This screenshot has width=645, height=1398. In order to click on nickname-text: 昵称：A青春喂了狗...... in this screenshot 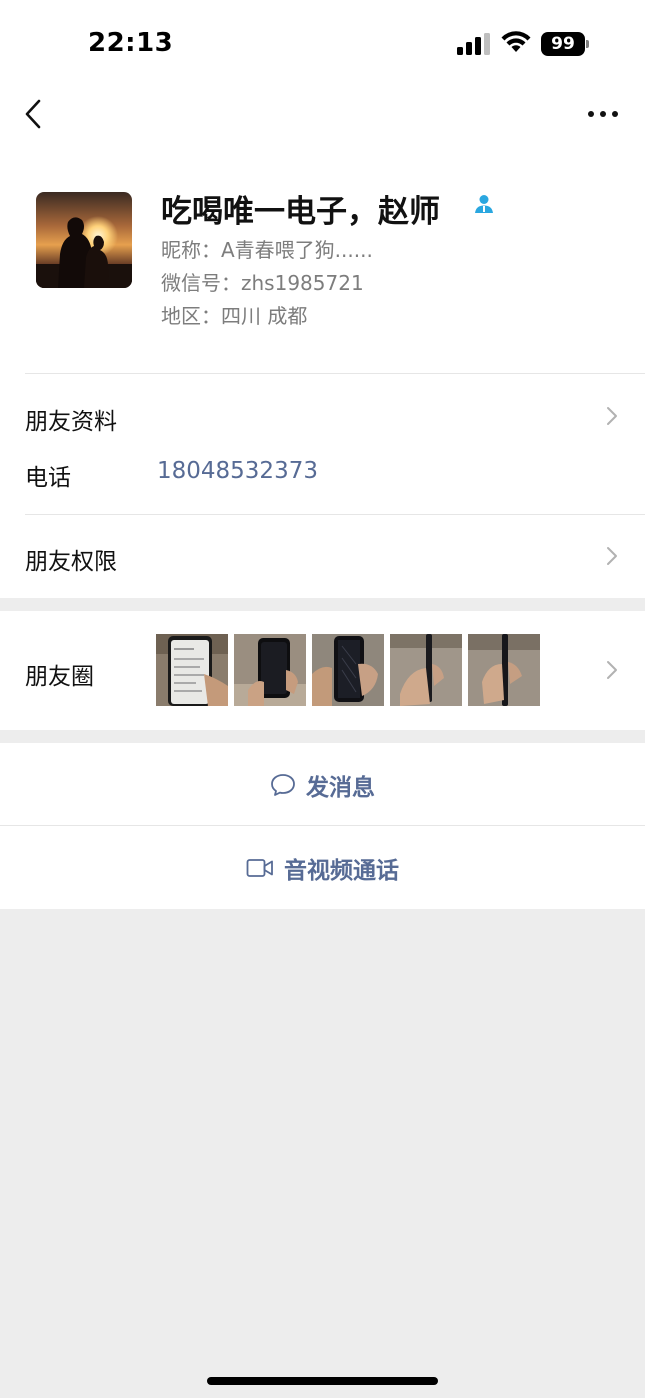, I will do `click(267, 250)`.